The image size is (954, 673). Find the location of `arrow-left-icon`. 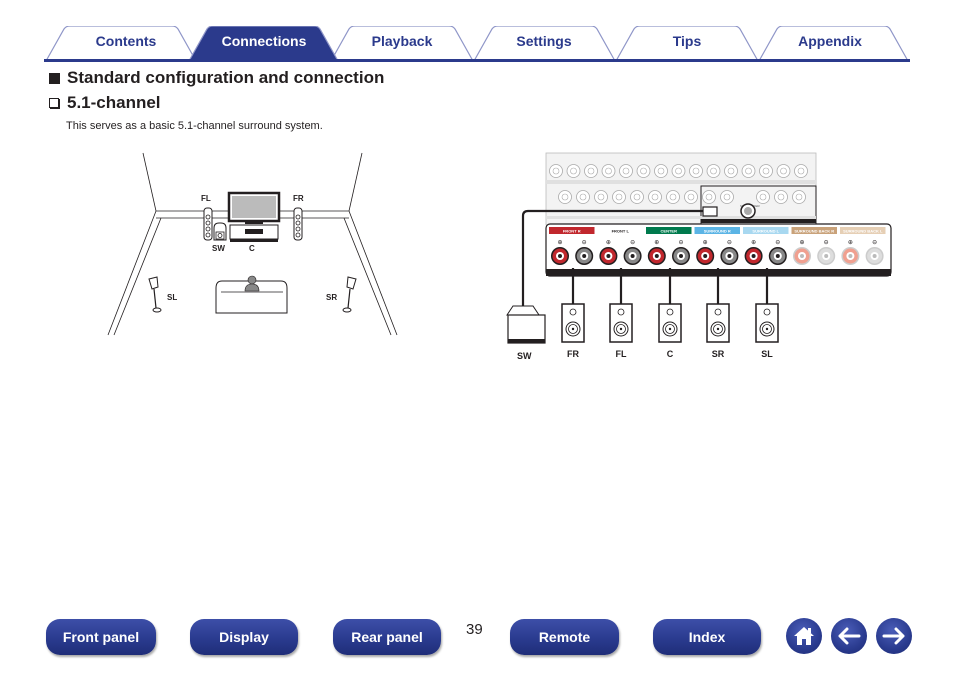

arrow-left-icon is located at coordinates (849, 636).